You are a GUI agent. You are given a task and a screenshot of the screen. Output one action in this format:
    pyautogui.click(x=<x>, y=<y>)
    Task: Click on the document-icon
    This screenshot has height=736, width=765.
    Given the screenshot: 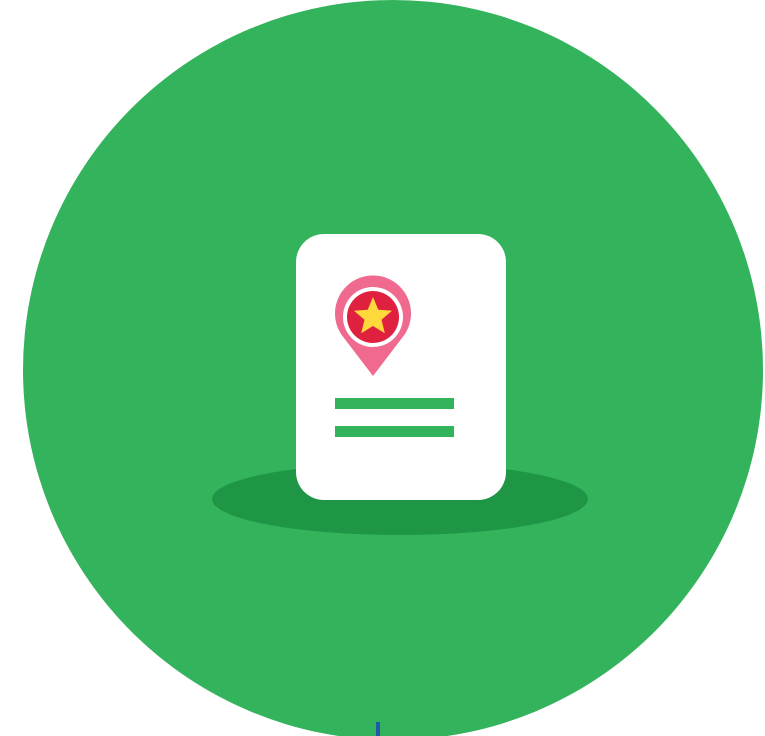 What is the action you would take?
    pyautogui.click(x=401, y=367)
    